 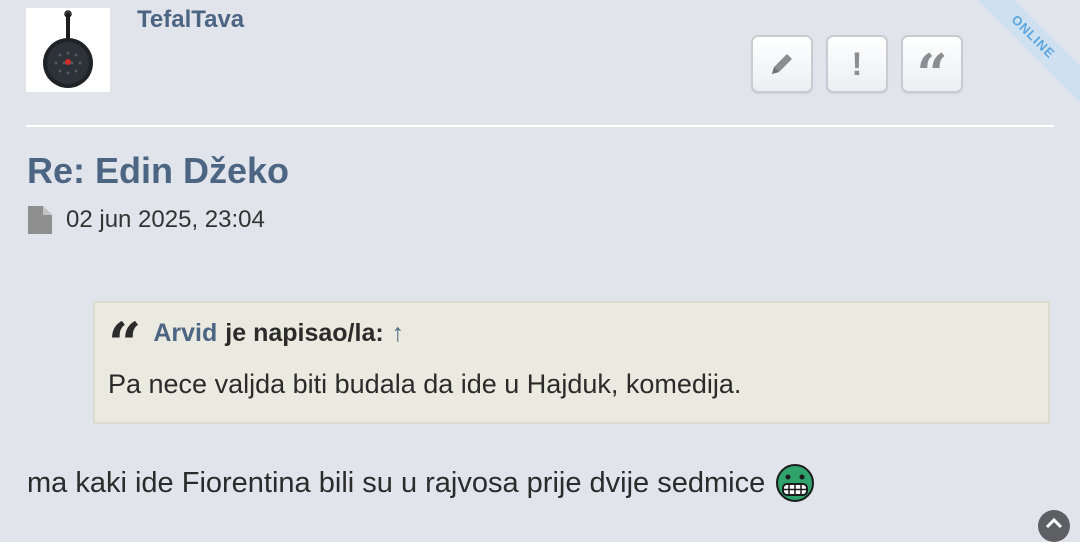 I want to click on scroll-to-top-button, so click(x=1054, y=526).